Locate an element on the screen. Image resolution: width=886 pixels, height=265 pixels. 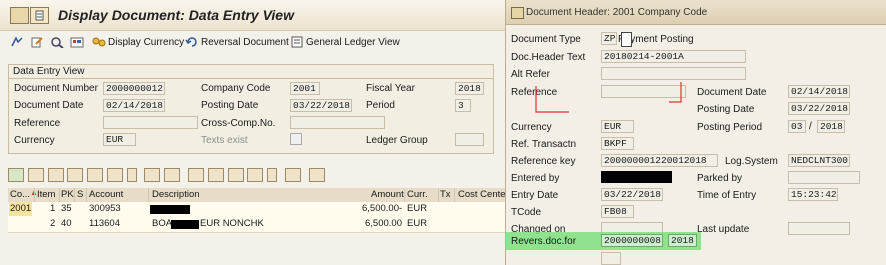
reversal-document-label: Reversal Document is located at coordinates (245, 42).